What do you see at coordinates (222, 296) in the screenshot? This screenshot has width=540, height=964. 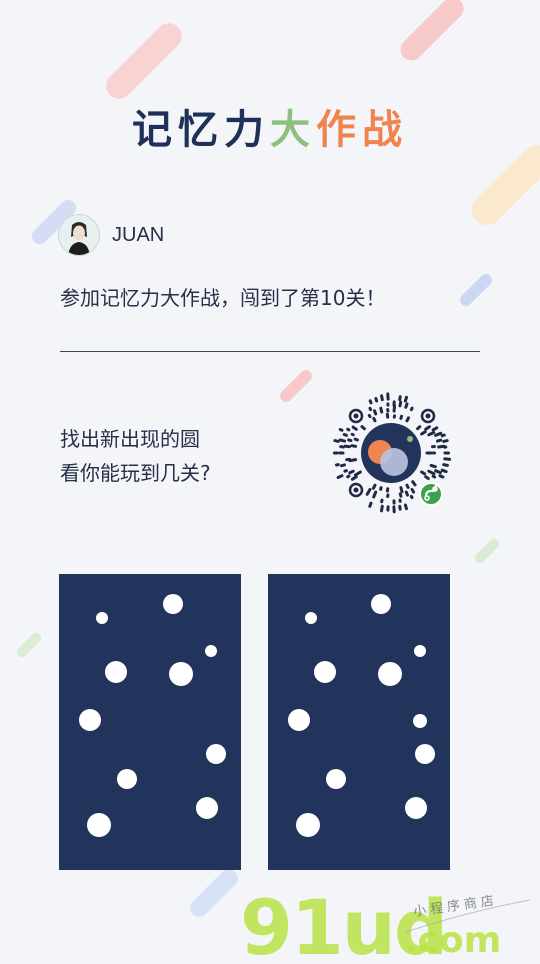 I see `result-message: 参加记忆力大作战，闯到了第10关！` at bounding box center [222, 296].